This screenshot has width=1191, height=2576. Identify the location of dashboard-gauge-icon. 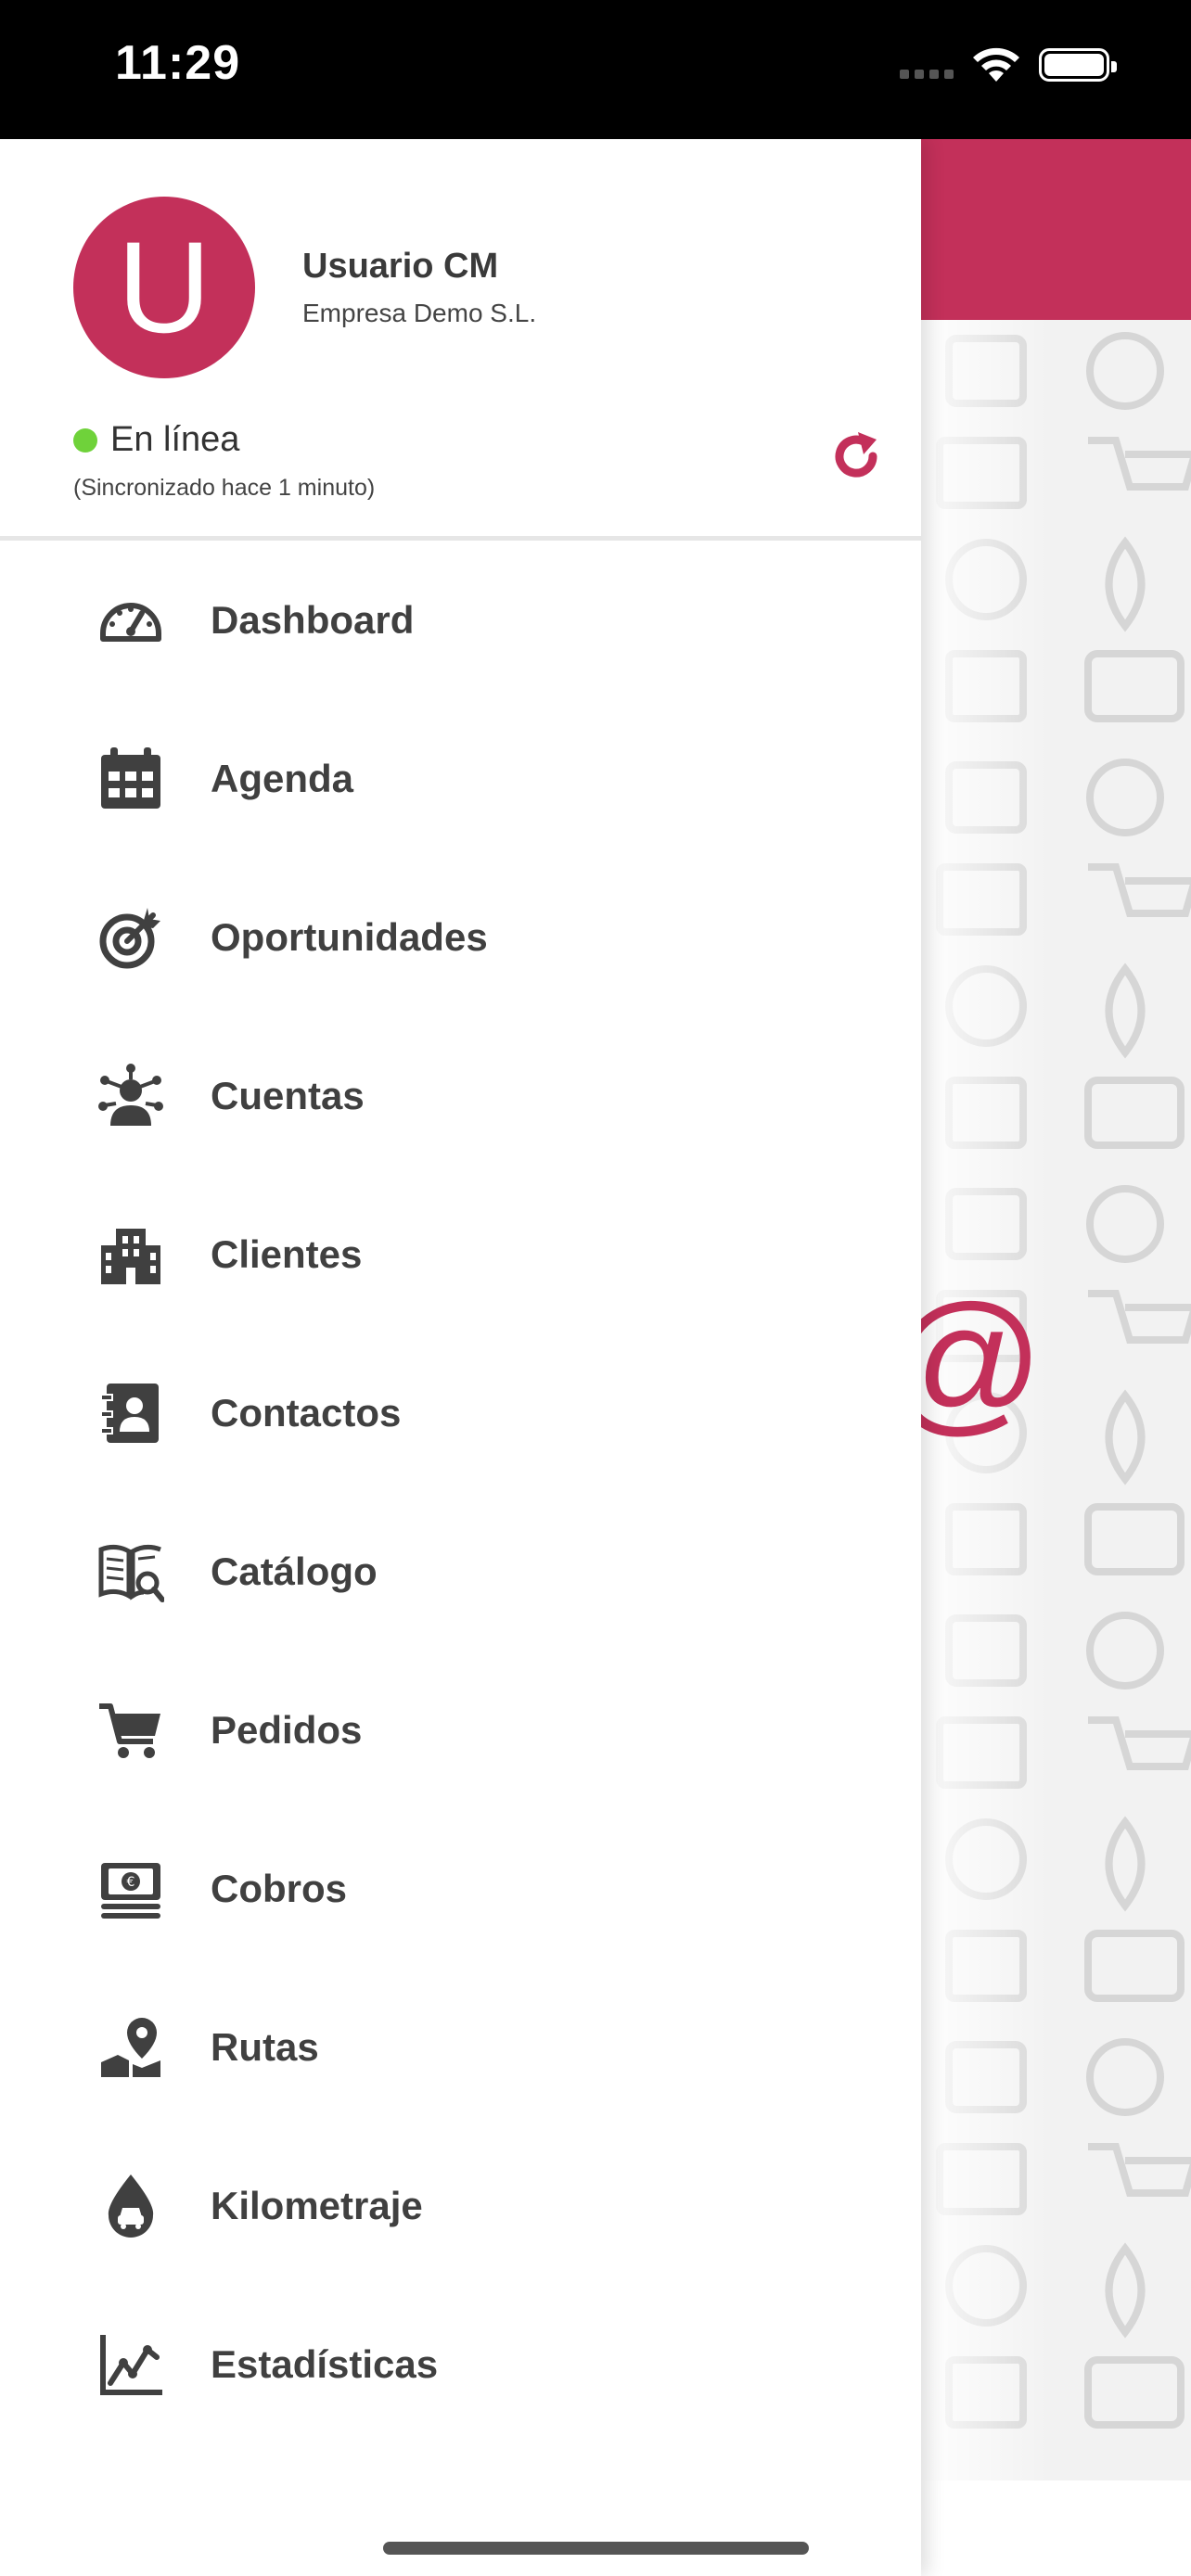
(130, 622).